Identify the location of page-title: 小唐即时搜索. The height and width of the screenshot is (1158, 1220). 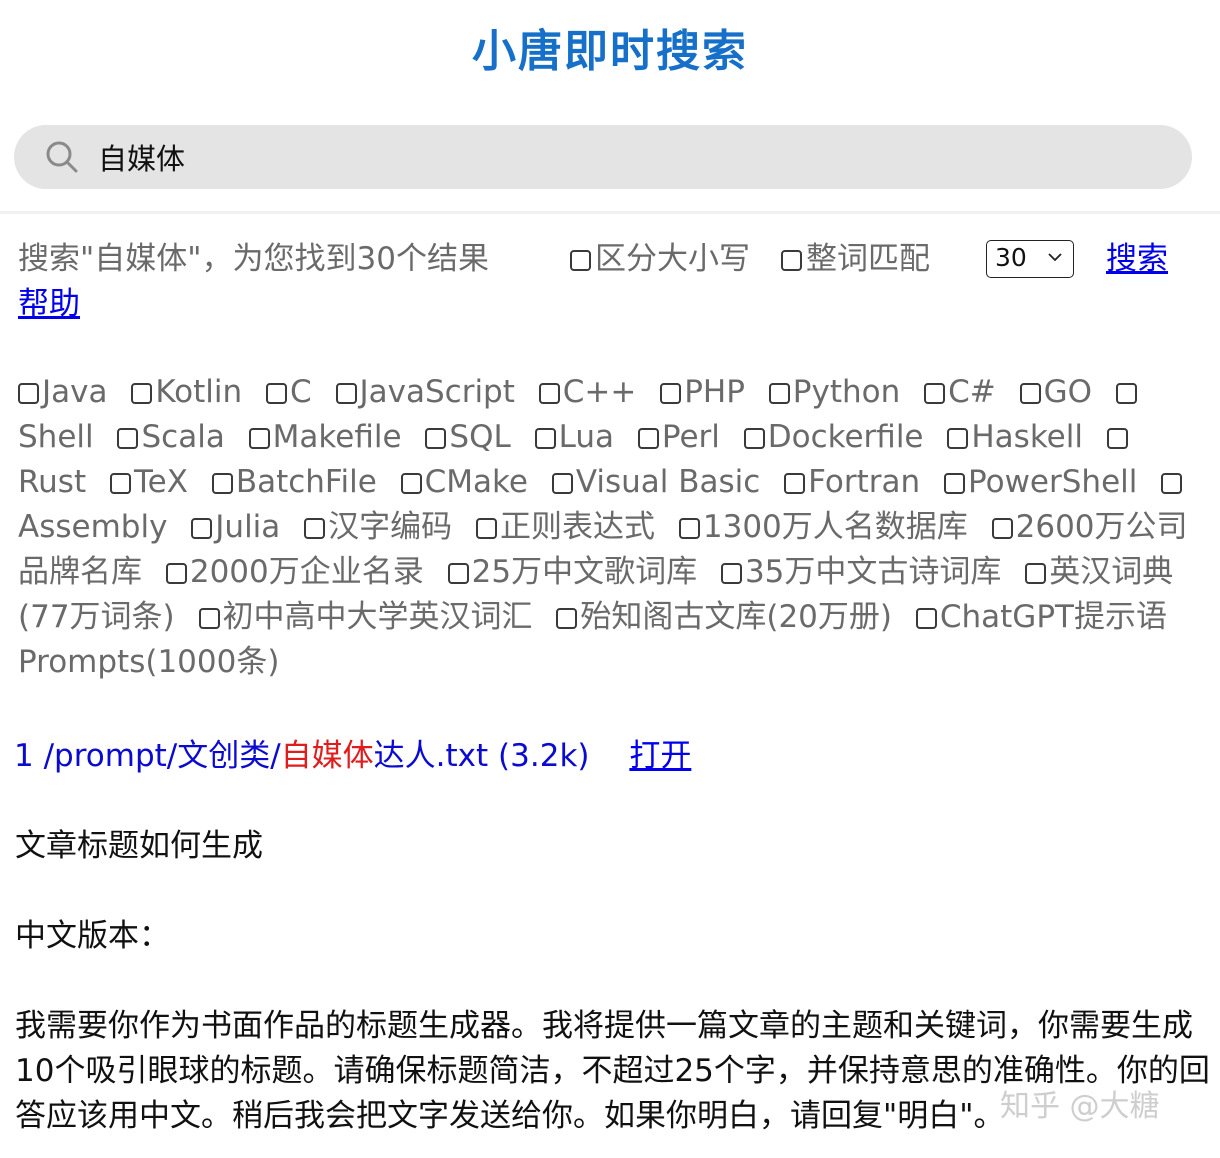
(610, 51).